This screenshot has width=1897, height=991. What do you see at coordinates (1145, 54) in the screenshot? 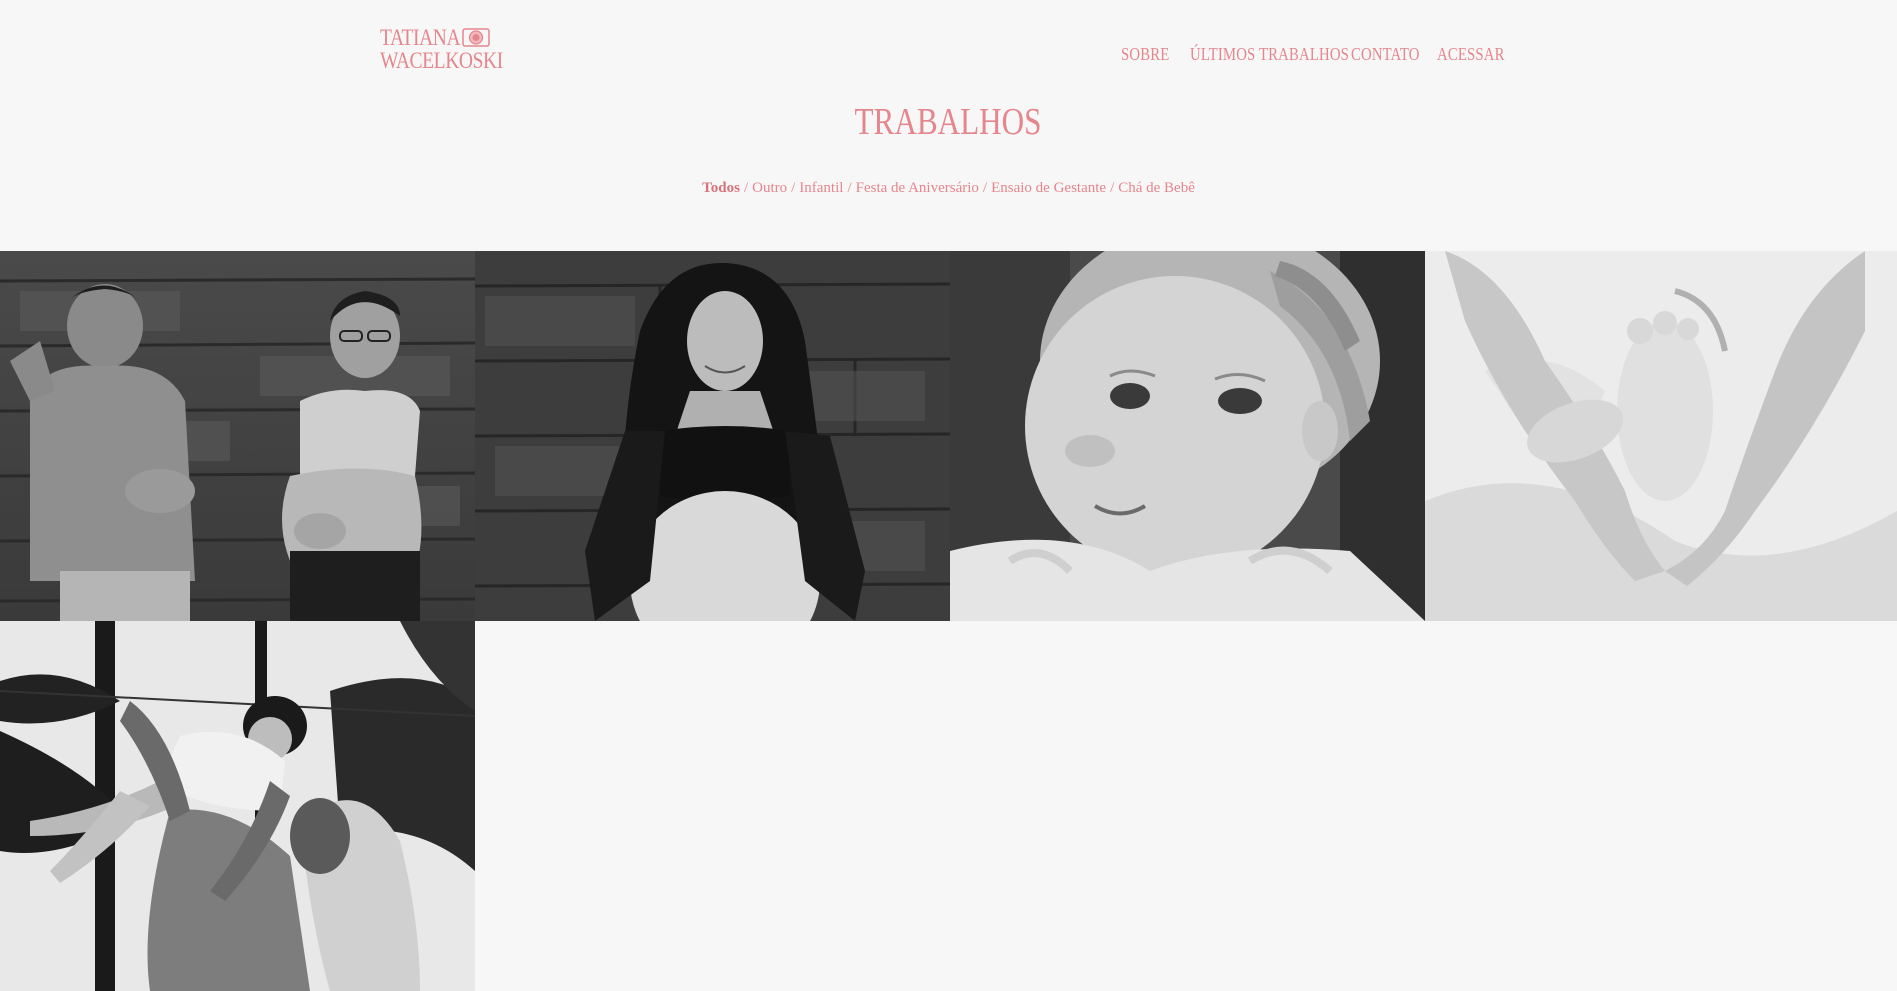
I see `nav-sobre: SOBRE` at bounding box center [1145, 54].